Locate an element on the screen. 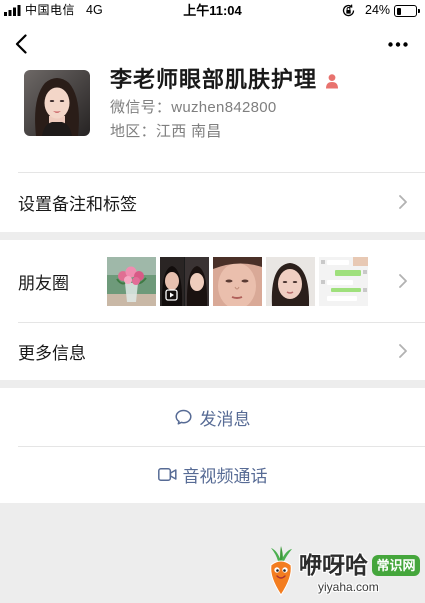 This screenshot has width=425, height=603. video-camera-icon is located at coordinates (167, 474).